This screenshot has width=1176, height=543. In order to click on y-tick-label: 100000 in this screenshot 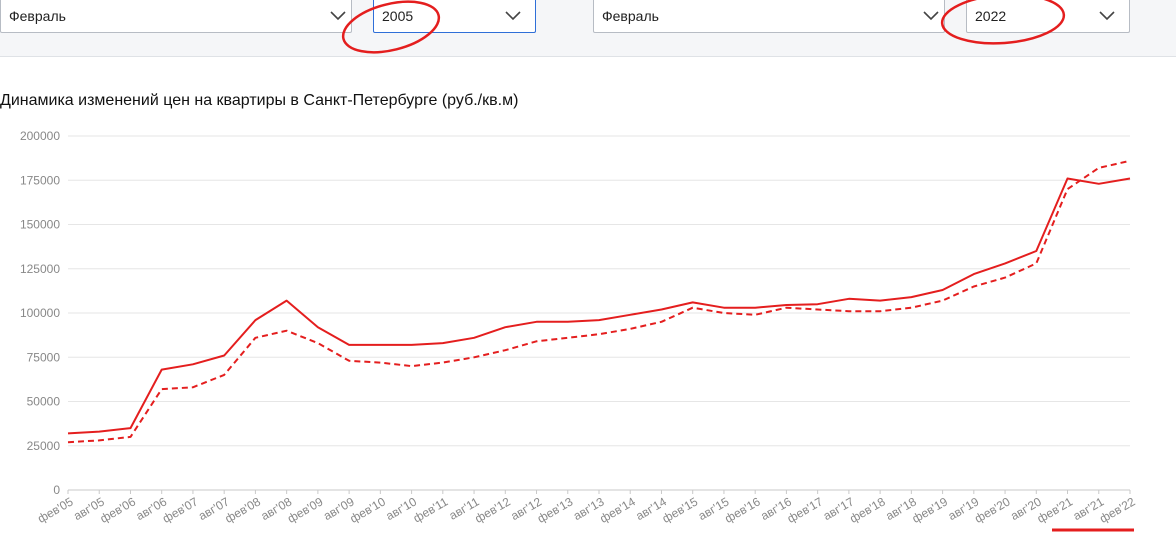, I will do `click(40, 313)`.